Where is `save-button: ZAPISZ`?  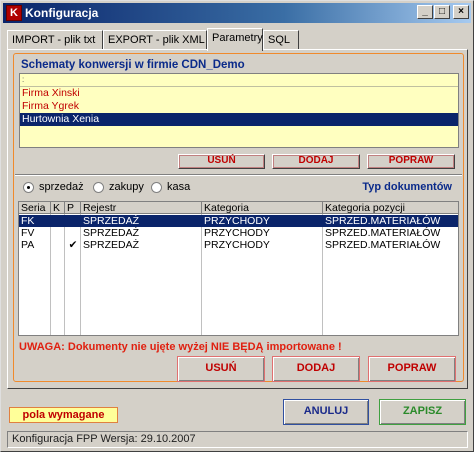 save-button: ZAPISZ is located at coordinates (422, 412).